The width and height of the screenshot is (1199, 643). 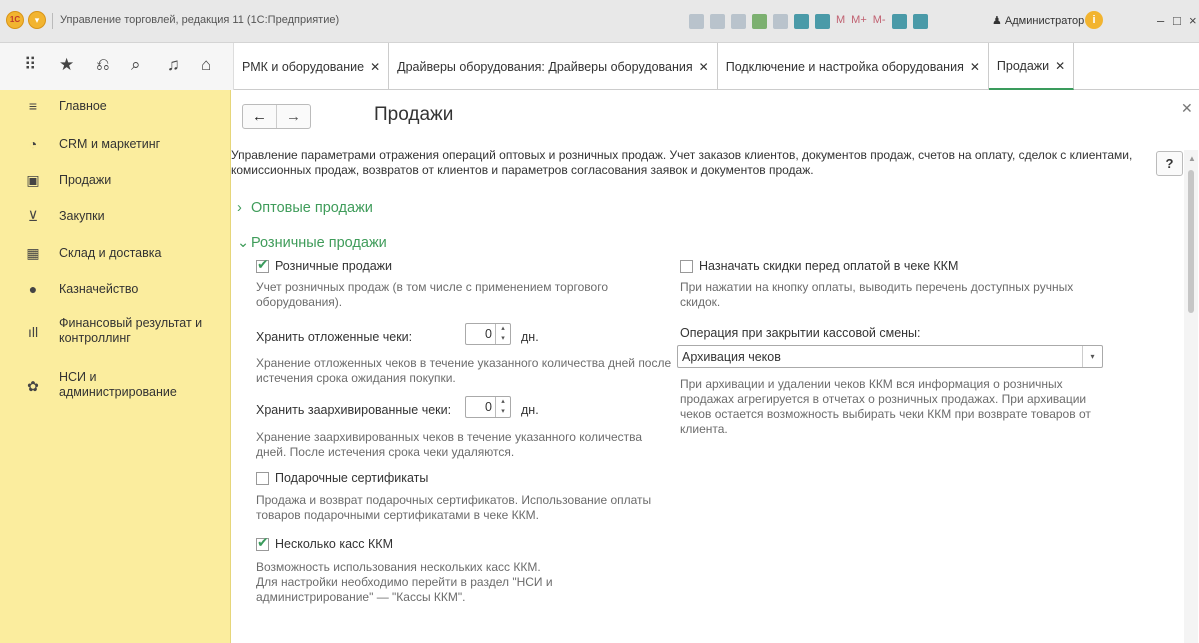 What do you see at coordinates (30, 65) in the screenshot?
I see `apps-grid-icon: ⠿` at bounding box center [30, 65].